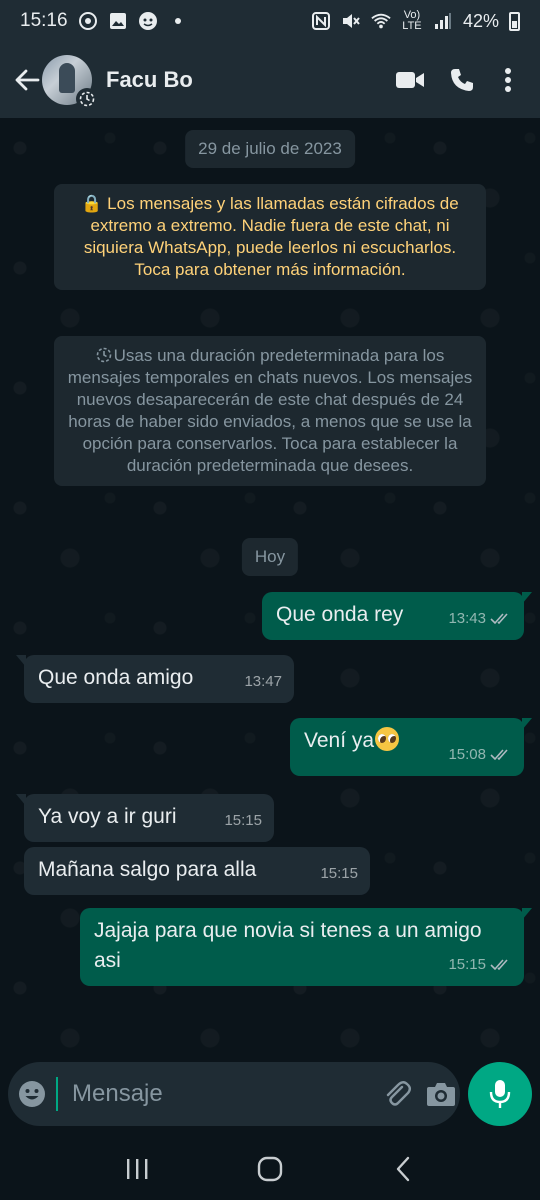 The height and width of the screenshot is (1200, 540). Describe the element at coordinates (44, 20) in the screenshot. I see `status-time: 15:16` at that location.